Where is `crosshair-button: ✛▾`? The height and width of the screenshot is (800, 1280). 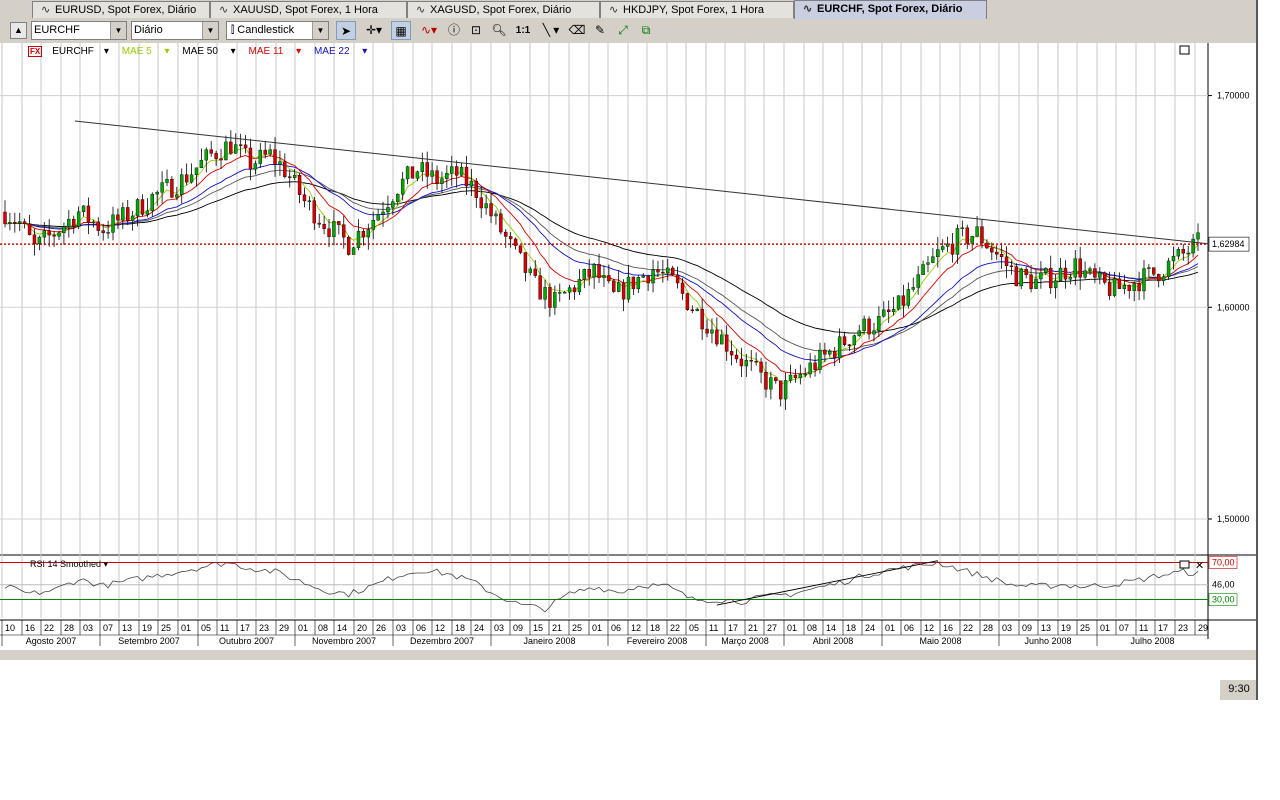 crosshair-button: ✛▾ is located at coordinates (374, 30).